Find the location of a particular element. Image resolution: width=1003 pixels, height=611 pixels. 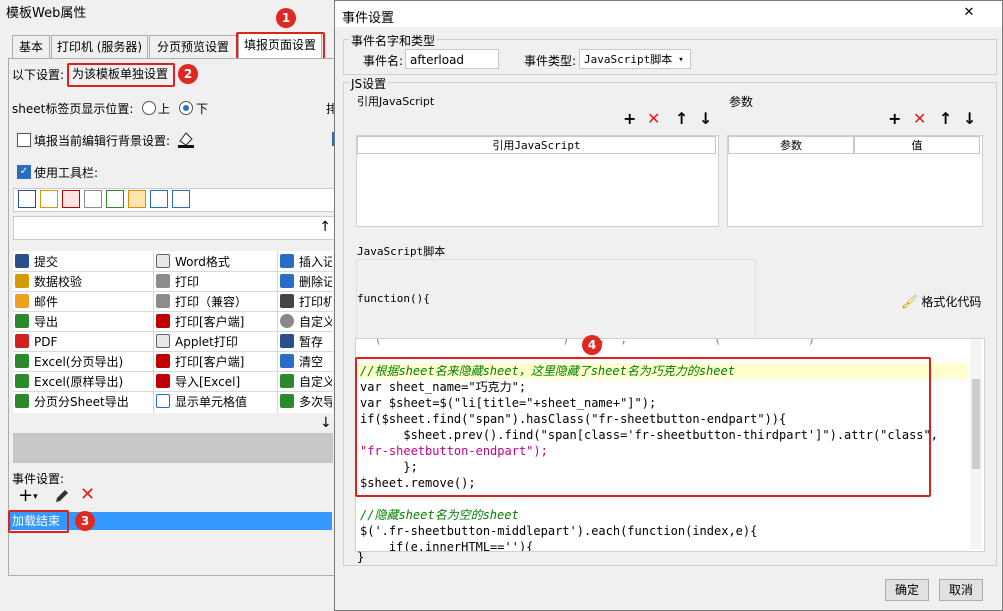

ref-js-column-header: 引用JavaScript is located at coordinates (536, 145).